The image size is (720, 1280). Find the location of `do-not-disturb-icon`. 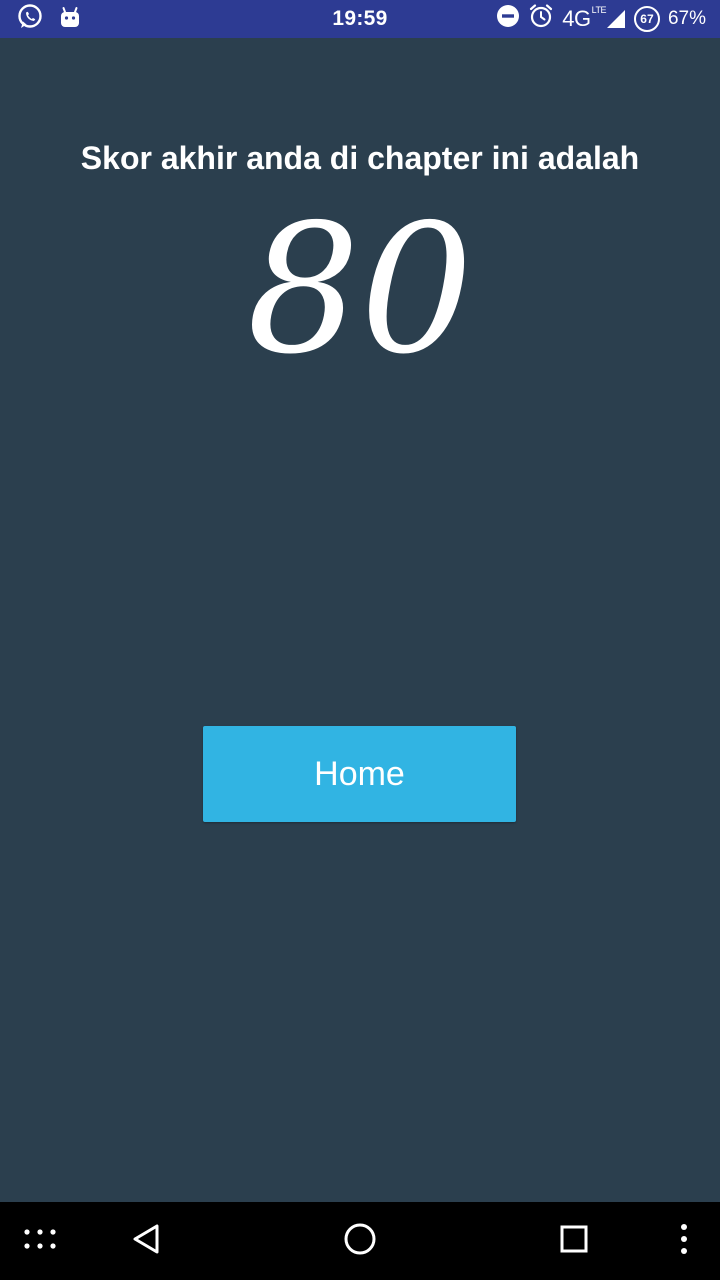

do-not-disturb-icon is located at coordinates (508, 19).